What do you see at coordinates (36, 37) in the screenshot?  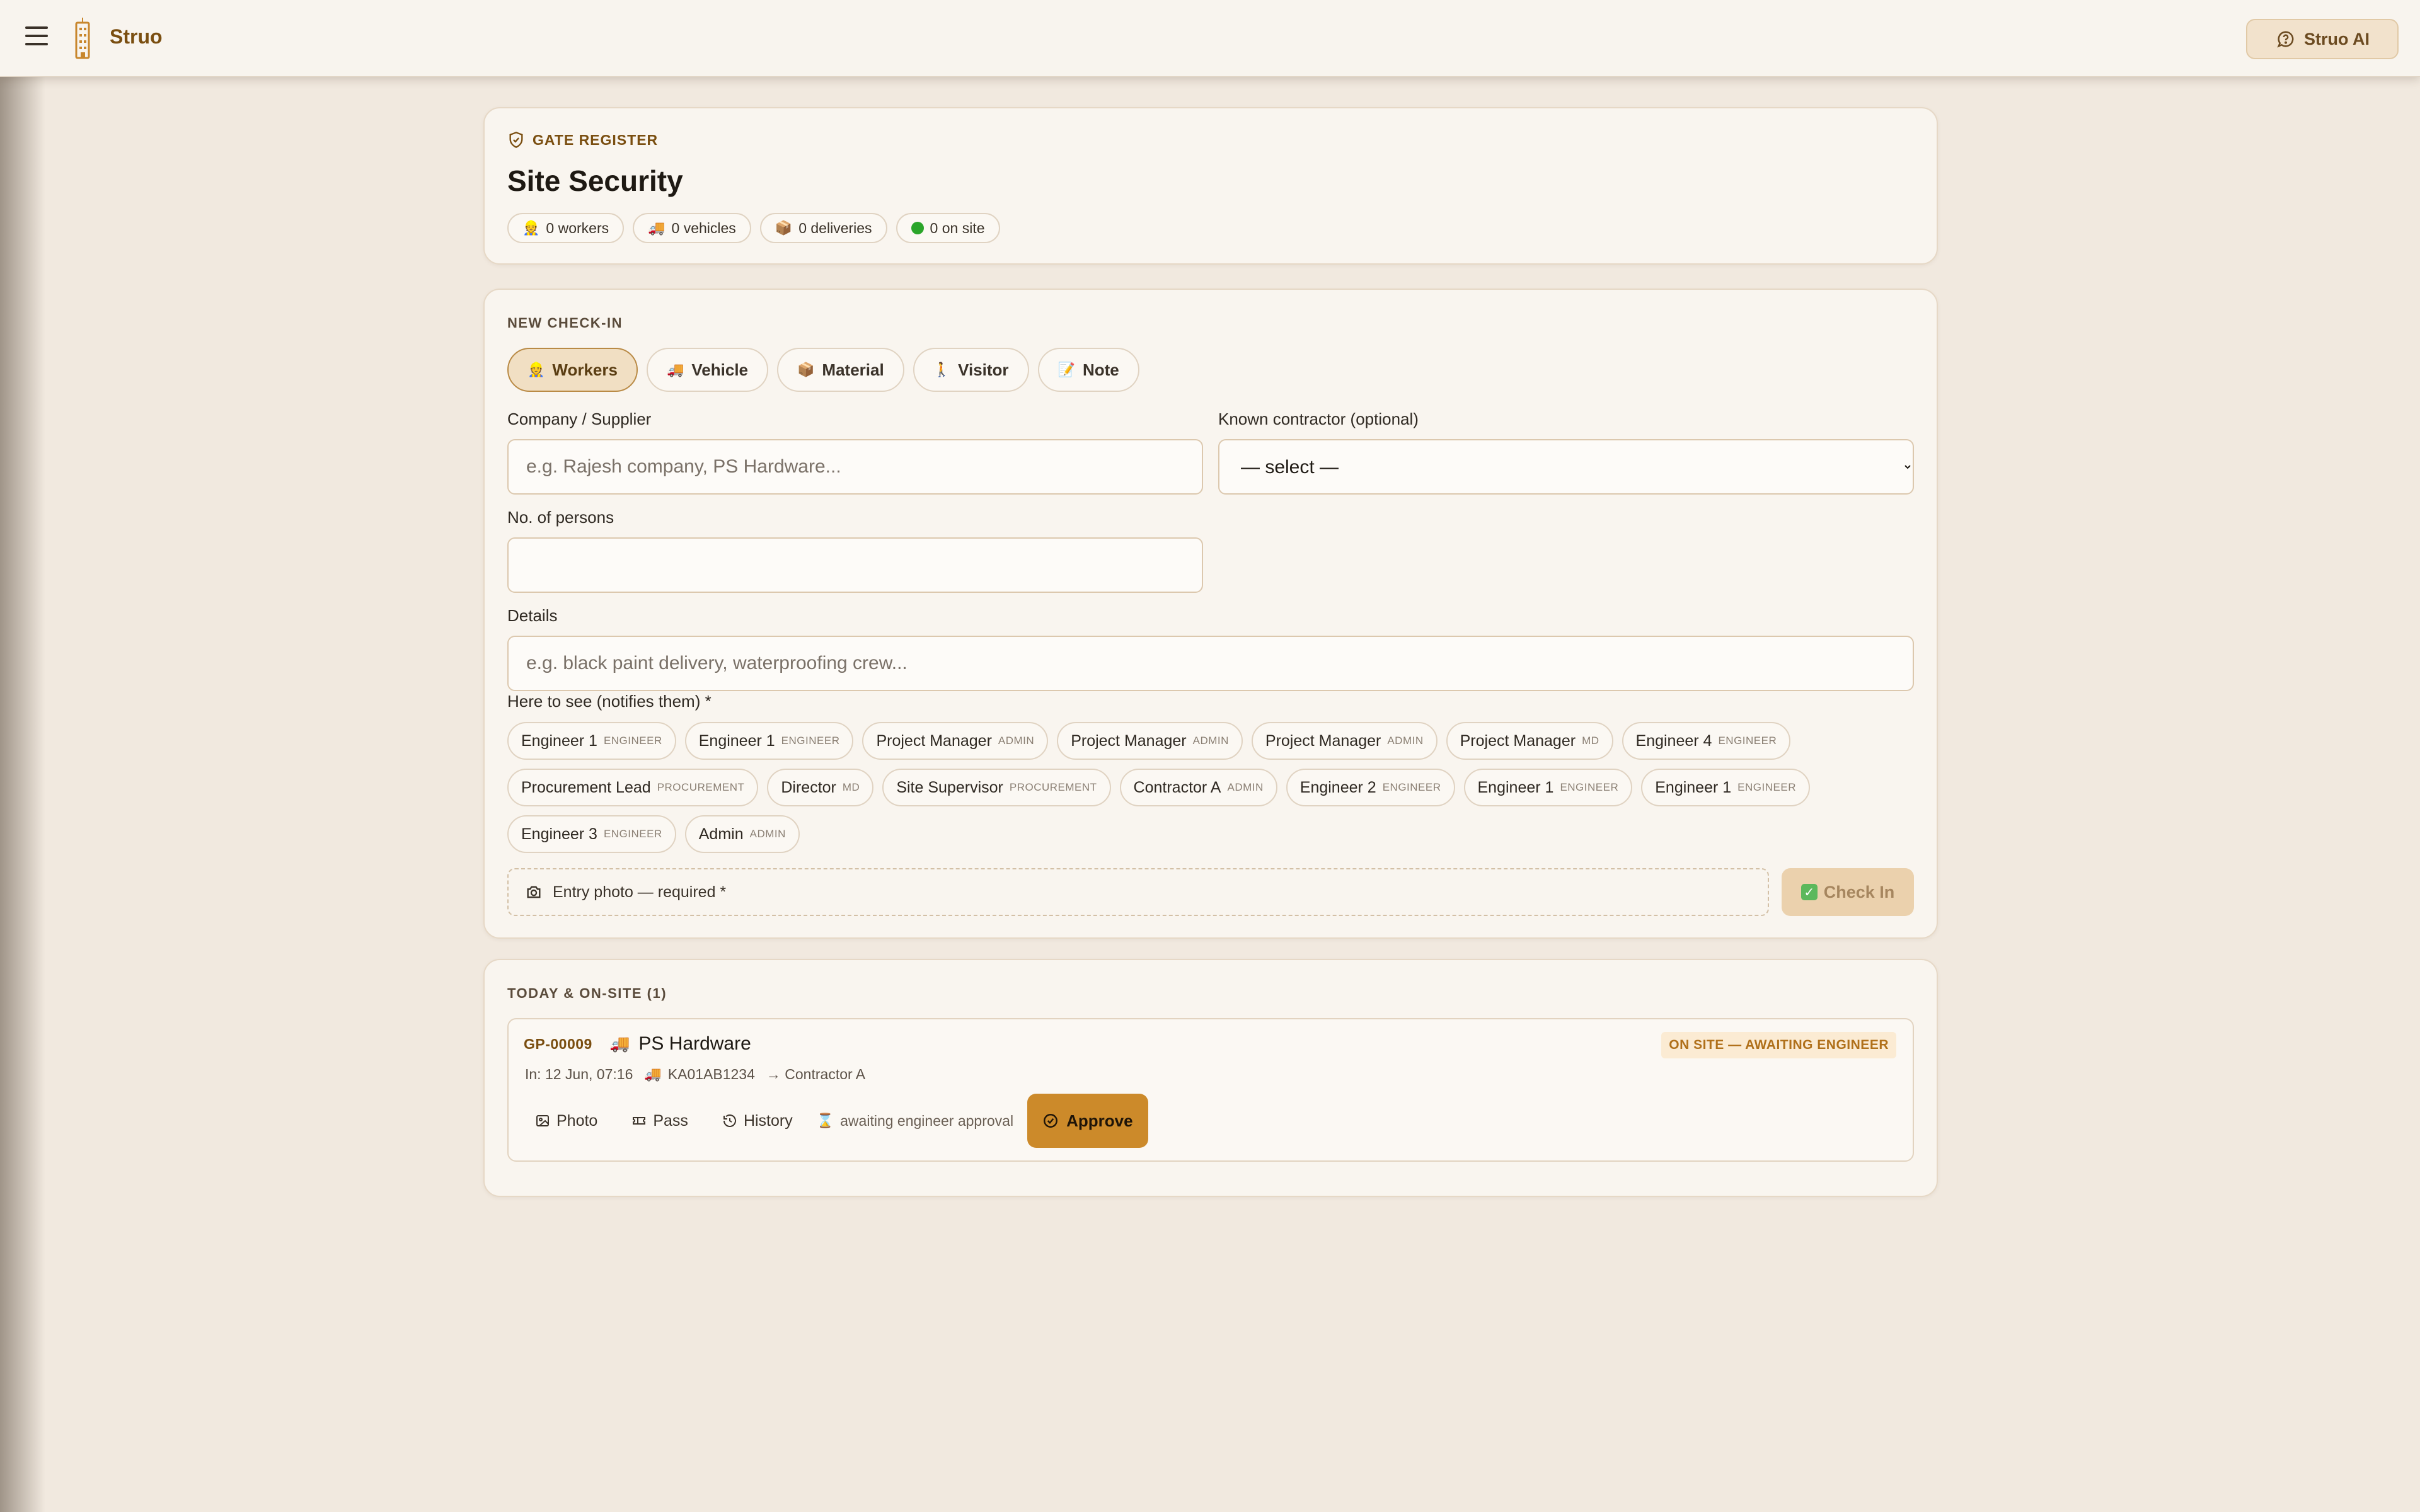 I see `menu-icon` at bounding box center [36, 37].